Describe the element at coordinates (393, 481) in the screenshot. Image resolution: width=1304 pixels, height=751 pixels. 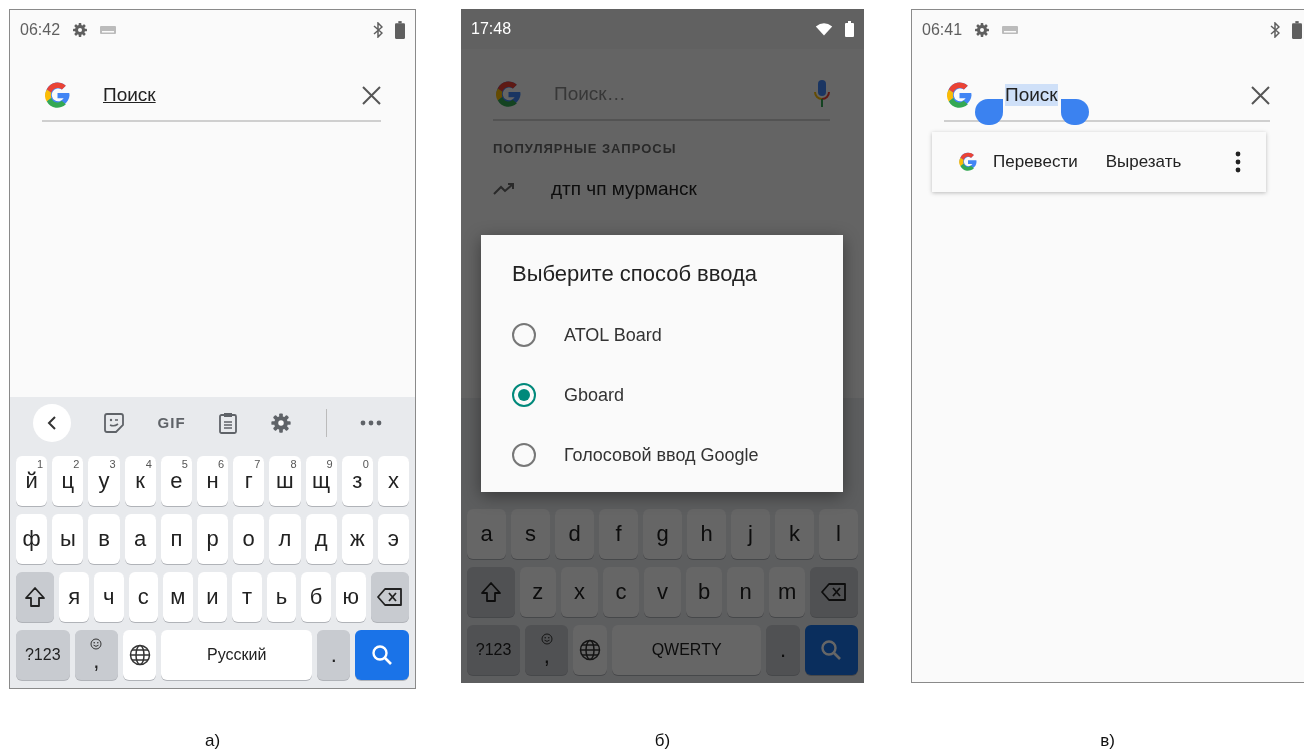
I see `keyboard-key: х` at that location.